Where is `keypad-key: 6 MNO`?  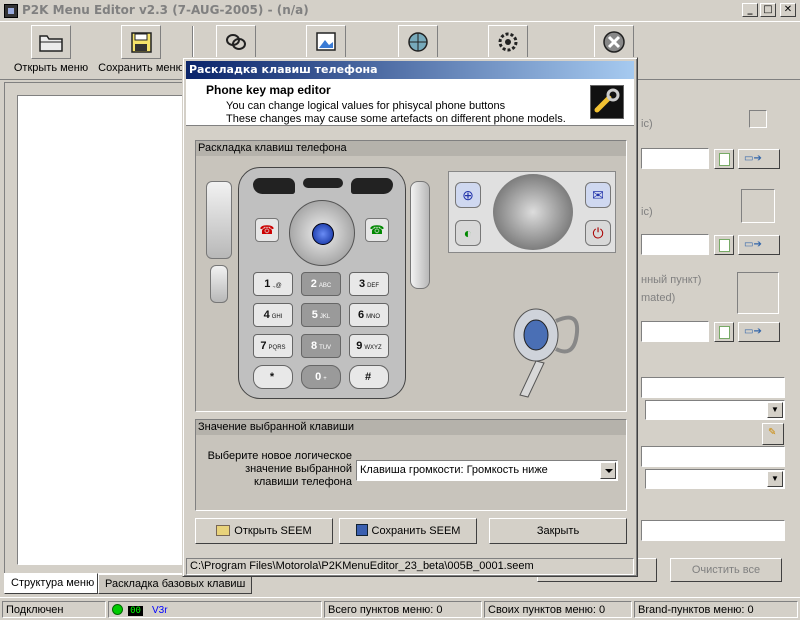
keypad-key: 6 MNO is located at coordinates (369, 315).